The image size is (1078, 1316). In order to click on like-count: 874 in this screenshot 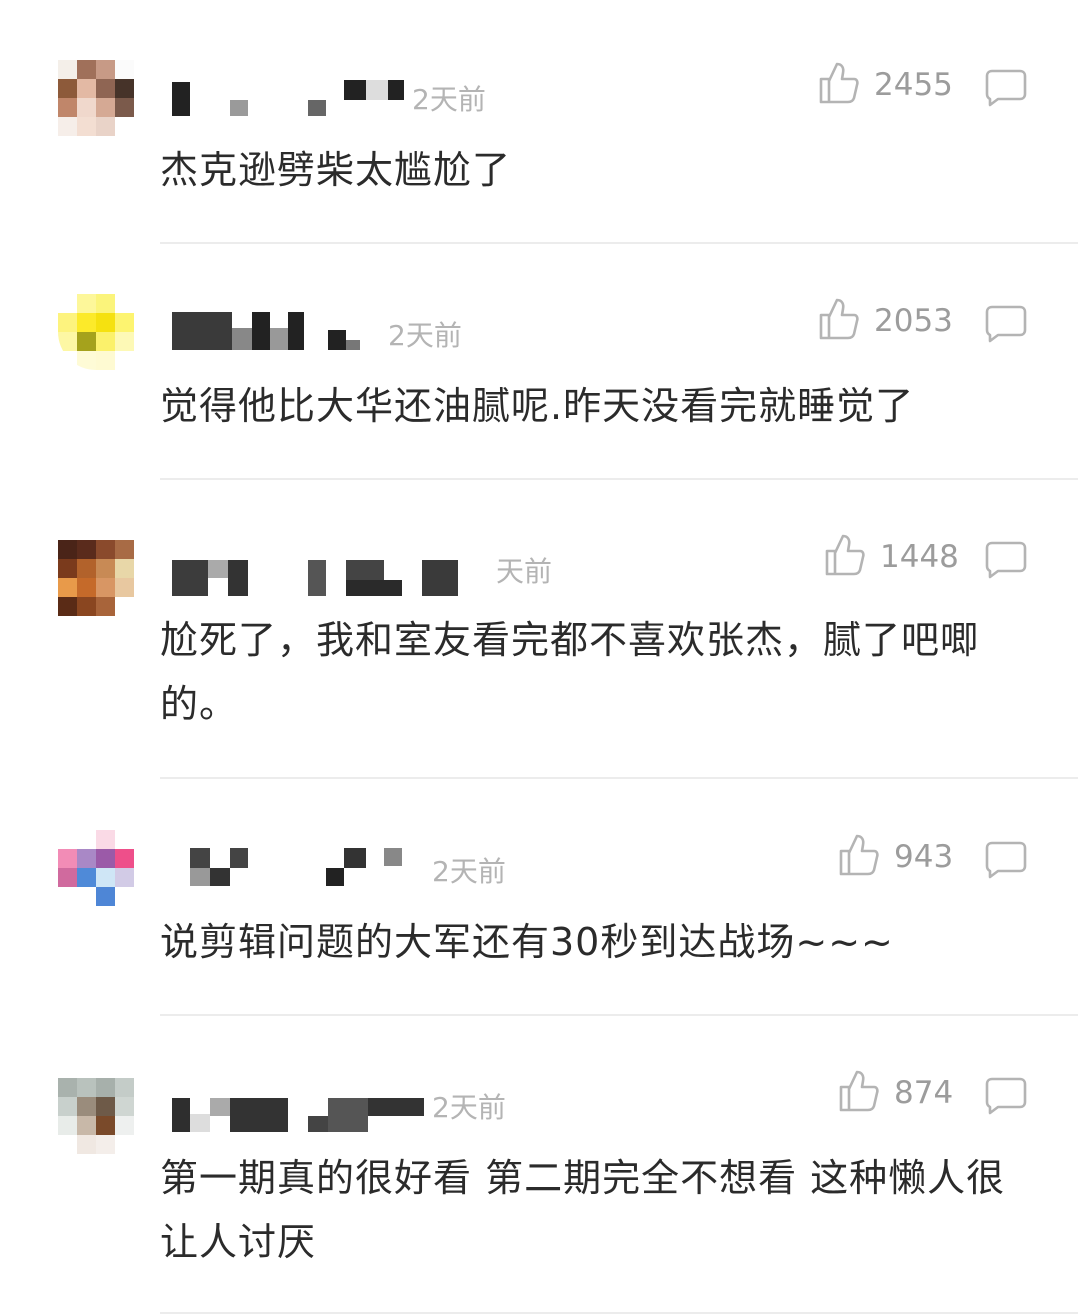, I will do `click(924, 1093)`.